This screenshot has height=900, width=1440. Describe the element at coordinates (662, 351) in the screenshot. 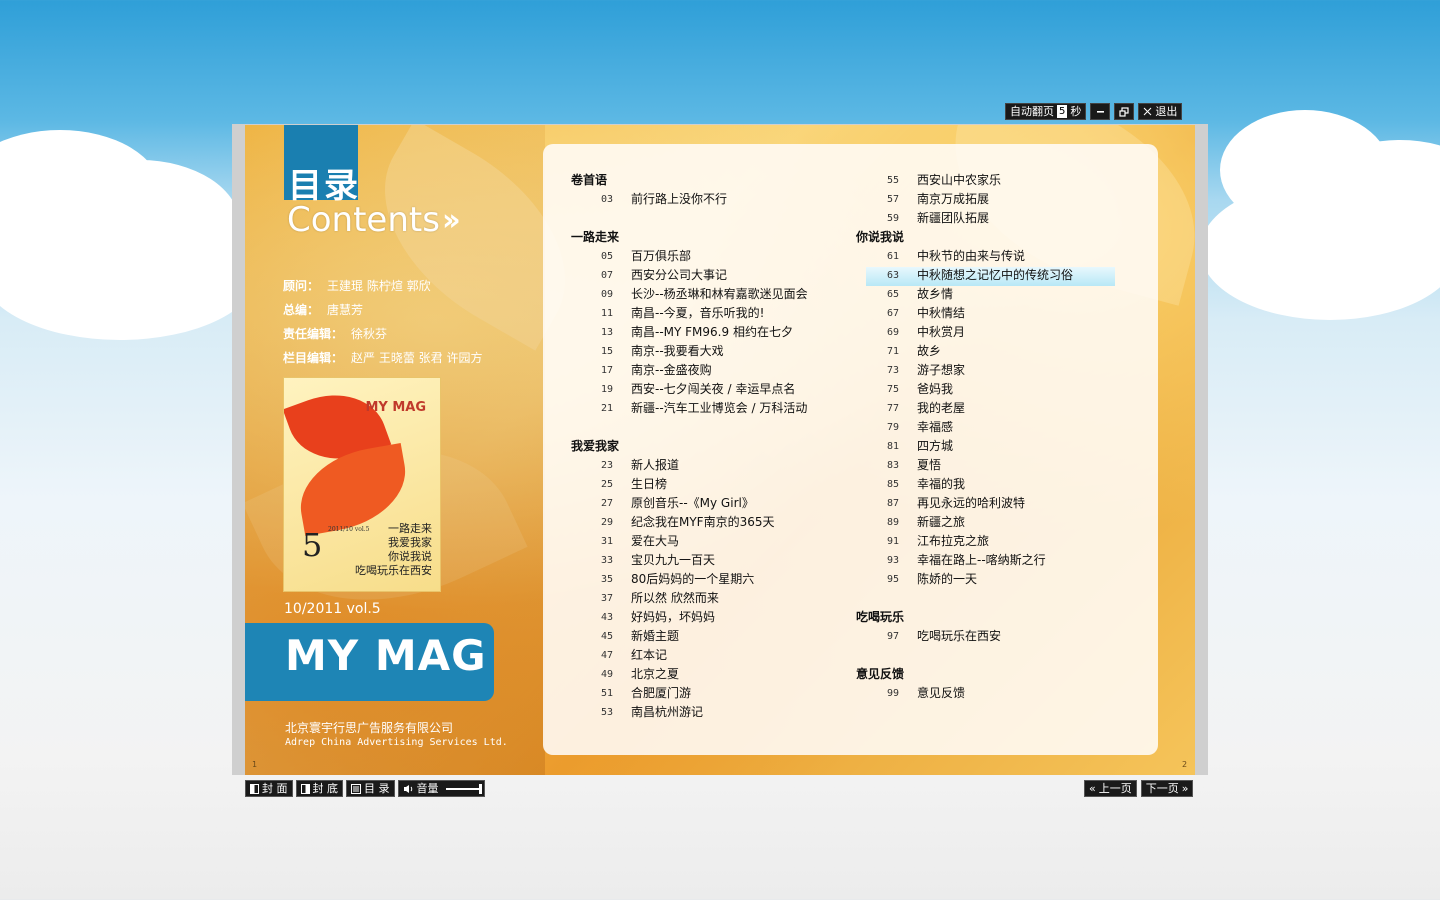

I see `toc-entry: 15 南京--我要看大戏` at that location.